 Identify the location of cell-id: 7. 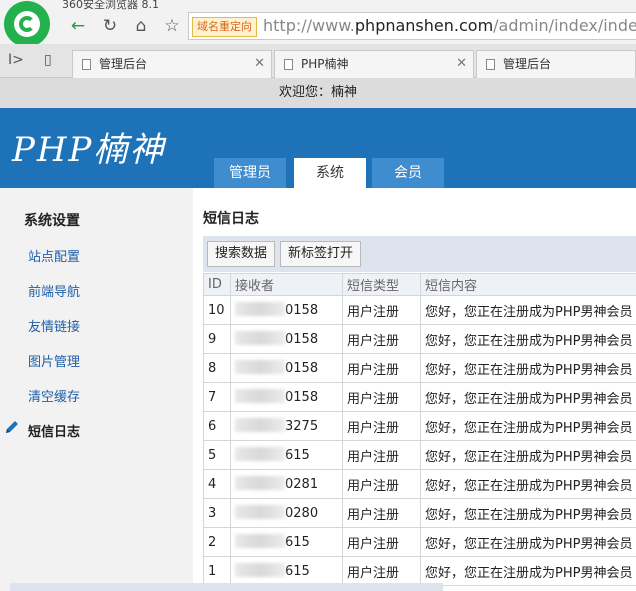
(217, 397).